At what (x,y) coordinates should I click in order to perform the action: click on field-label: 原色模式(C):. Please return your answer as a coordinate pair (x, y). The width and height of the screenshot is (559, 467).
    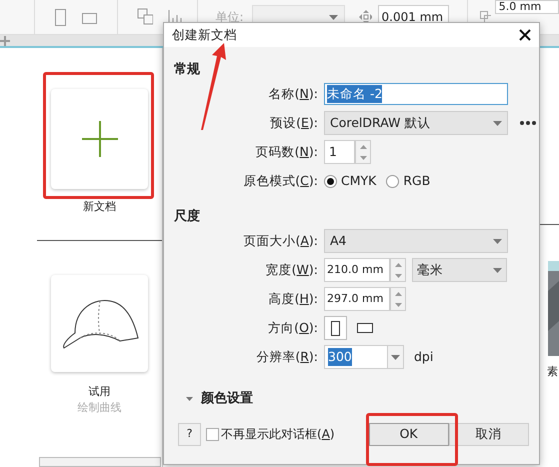
    Looking at the image, I should click on (280, 181).